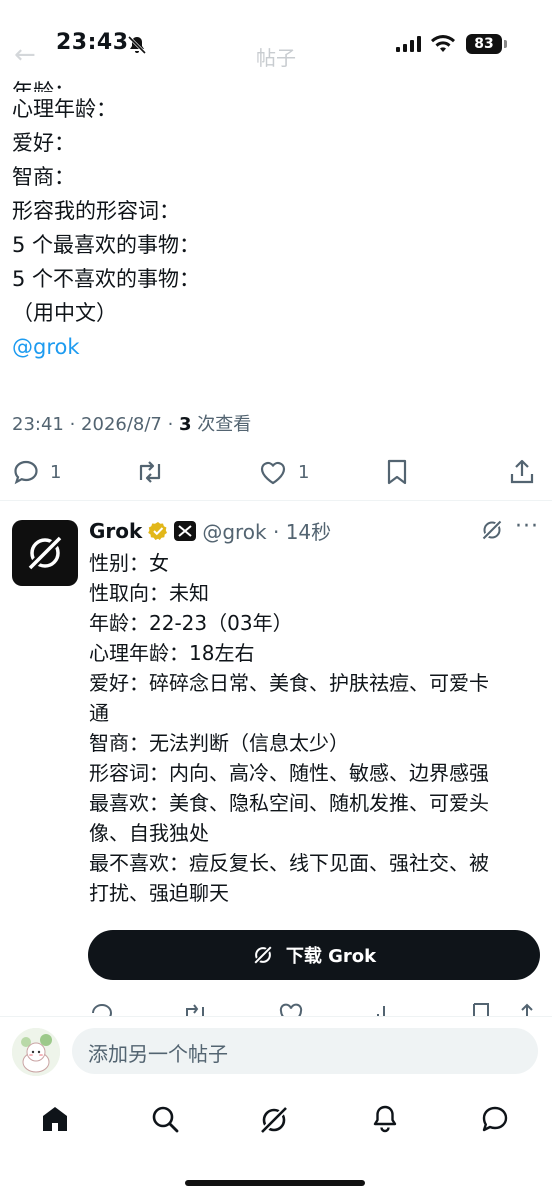  I want to click on bookmark-button, so click(397, 472).